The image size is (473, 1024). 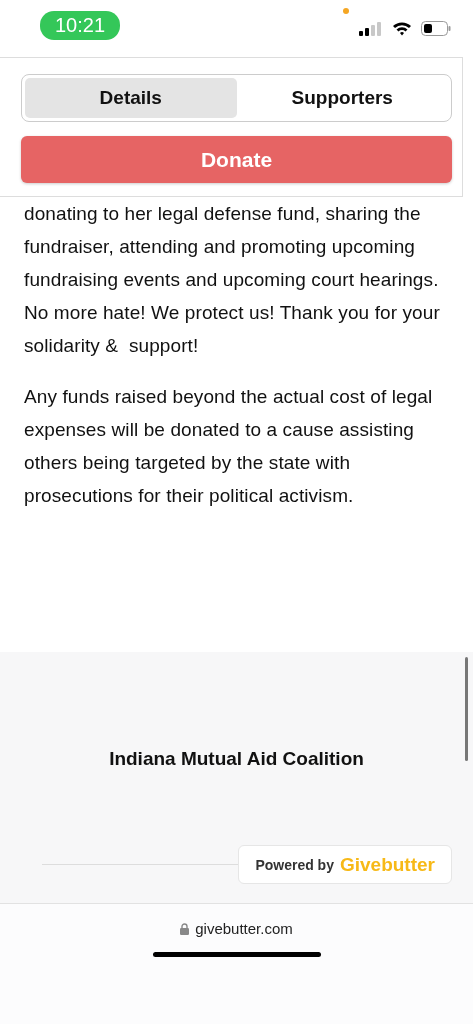 I want to click on clock-time: 10:21, so click(x=80, y=25).